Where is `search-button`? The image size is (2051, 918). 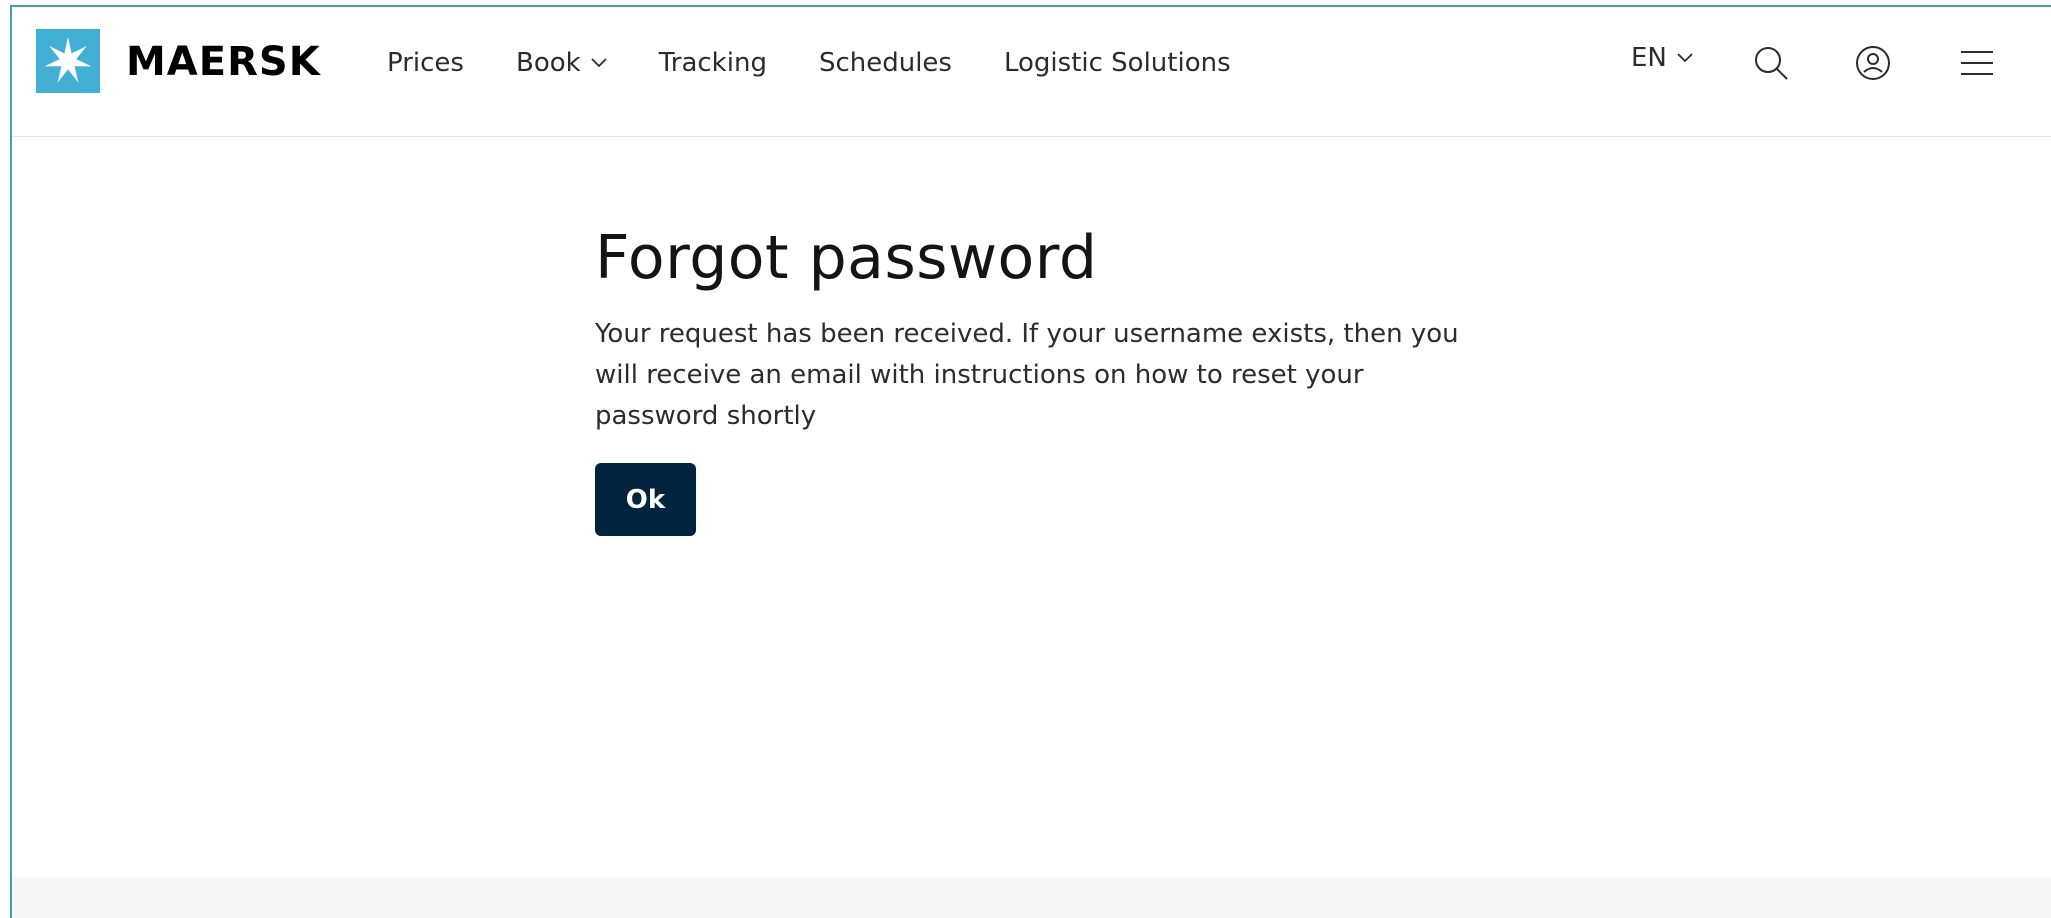 search-button is located at coordinates (1771, 63).